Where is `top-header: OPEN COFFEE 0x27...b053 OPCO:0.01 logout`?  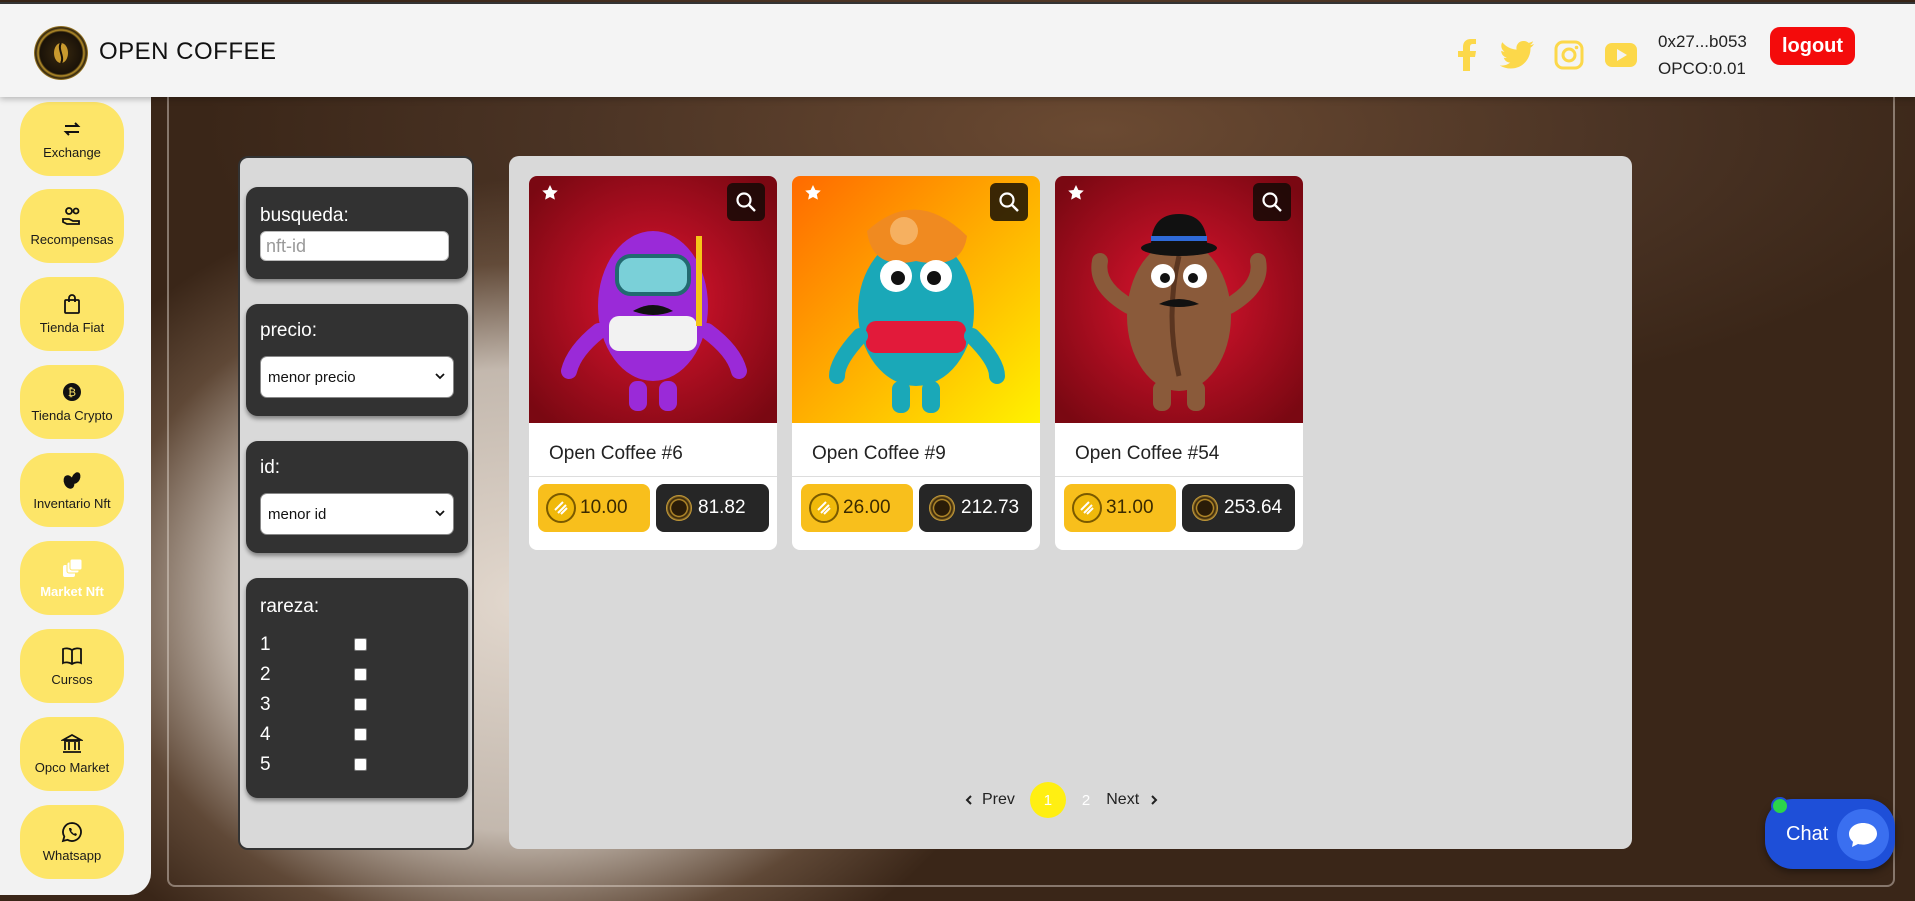 top-header: OPEN COFFEE 0x27...b053 OPCO:0.01 logout is located at coordinates (957, 49).